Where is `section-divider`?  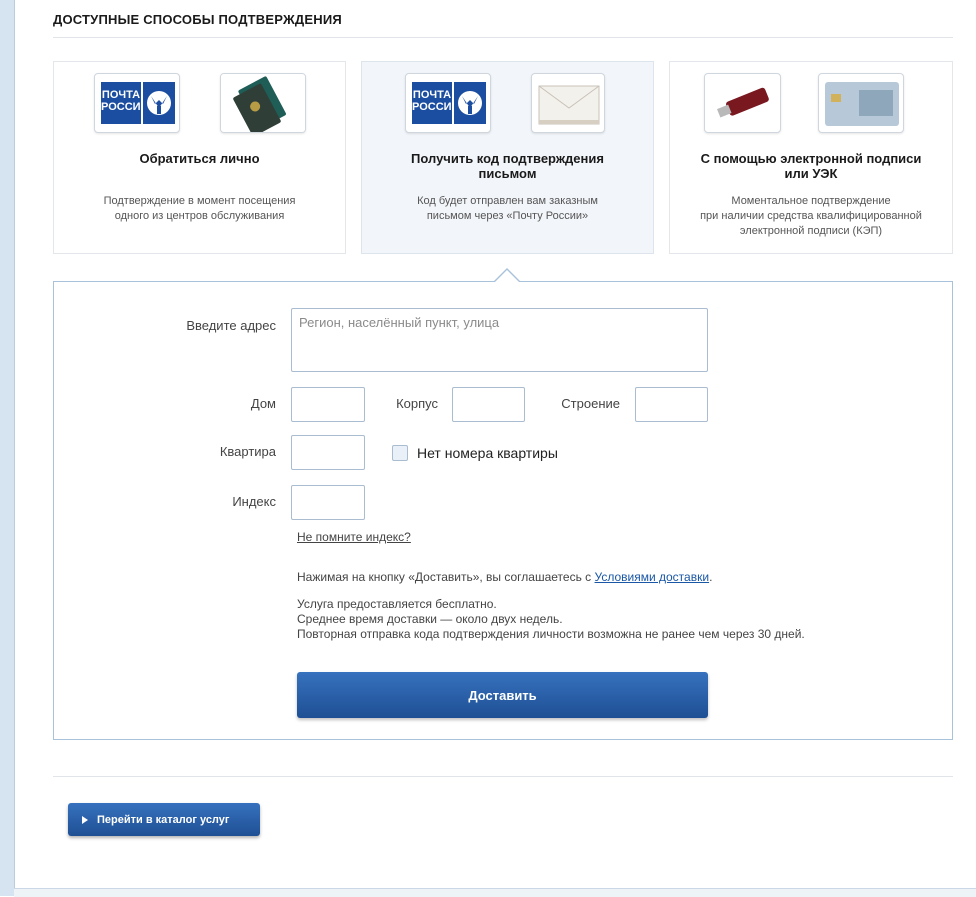 section-divider is located at coordinates (503, 37).